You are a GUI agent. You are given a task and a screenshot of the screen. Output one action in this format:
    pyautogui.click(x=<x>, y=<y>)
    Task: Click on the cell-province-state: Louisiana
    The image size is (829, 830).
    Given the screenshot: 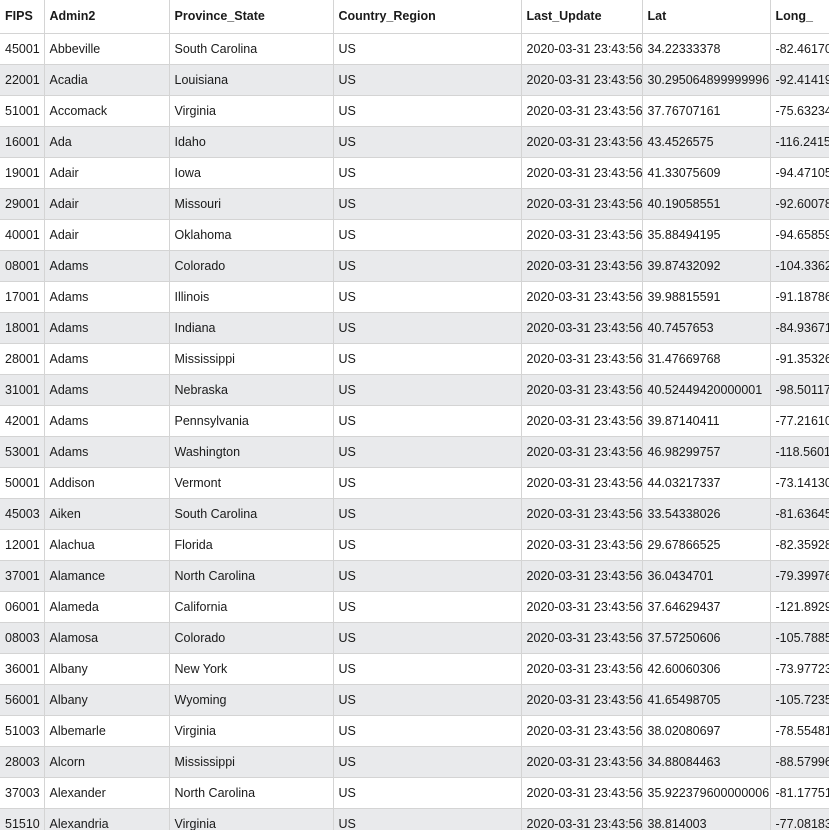 What is the action you would take?
    pyautogui.click(x=251, y=80)
    